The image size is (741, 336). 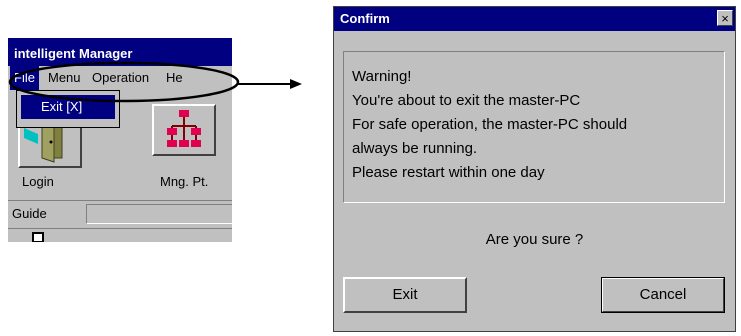 I want to click on file-dropdown: Exit [X], so click(x=68, y=109).